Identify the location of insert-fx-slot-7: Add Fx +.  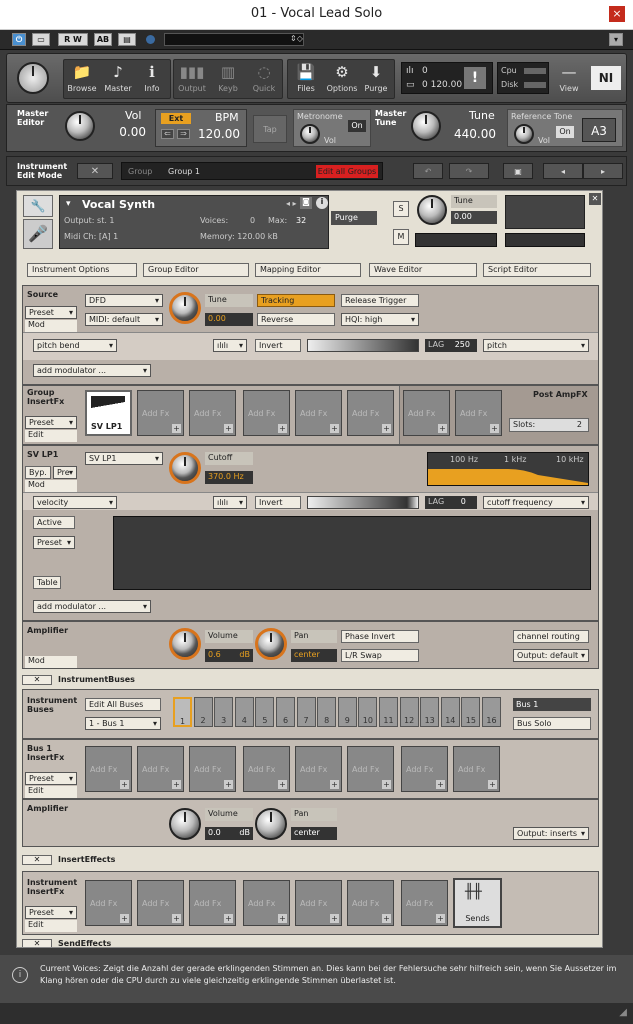
(424, 903).